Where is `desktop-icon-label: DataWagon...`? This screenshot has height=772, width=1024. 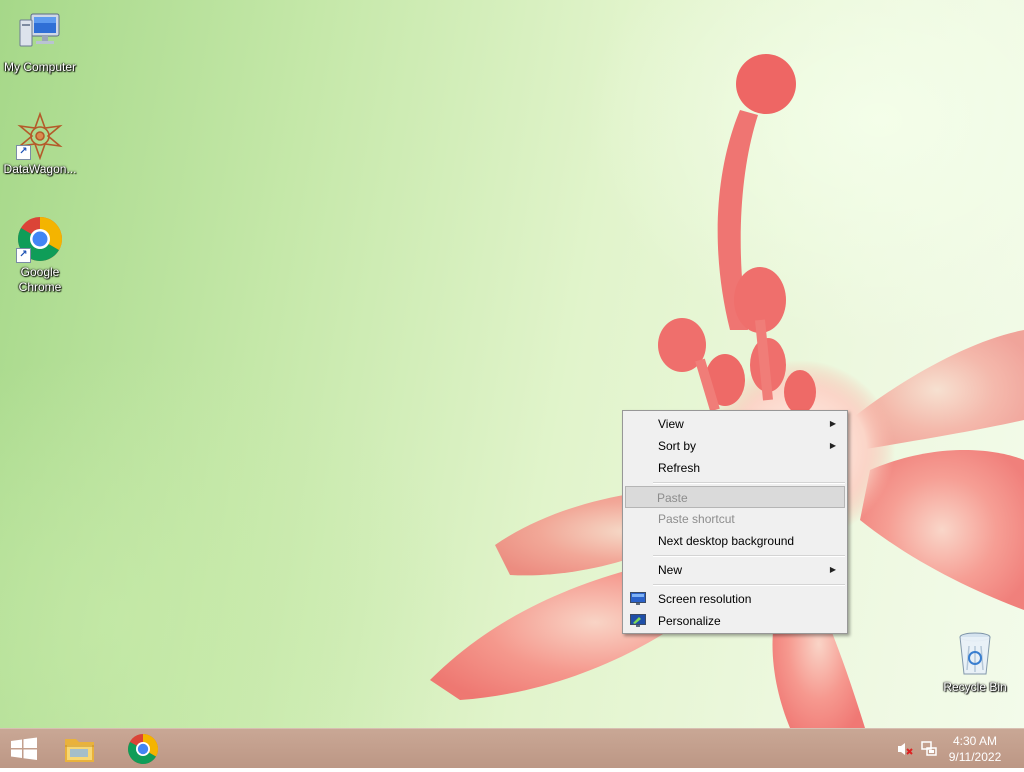 desktop-icon-label: DataWagon... is located at coordinates (40, 169).